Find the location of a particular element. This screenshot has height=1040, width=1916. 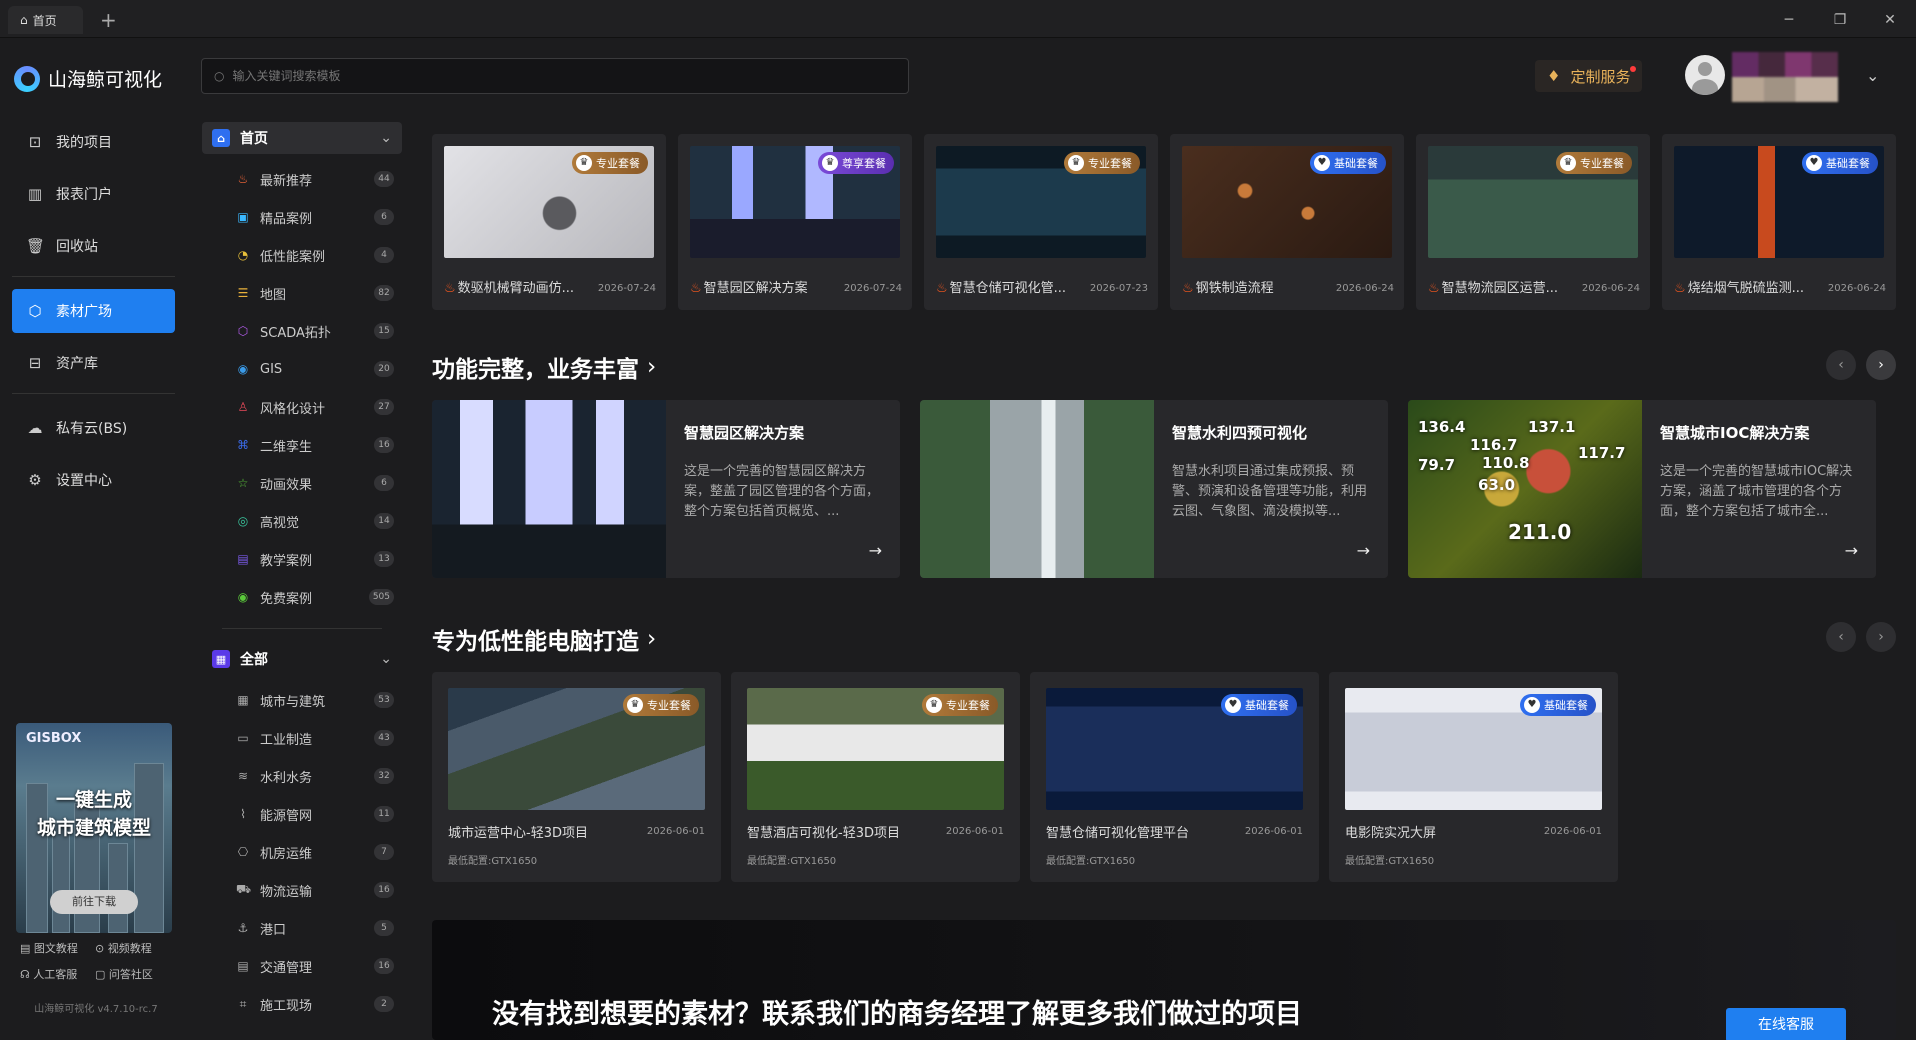

ioc-value-label: 110.8 is located at coordinates (1506, 463).